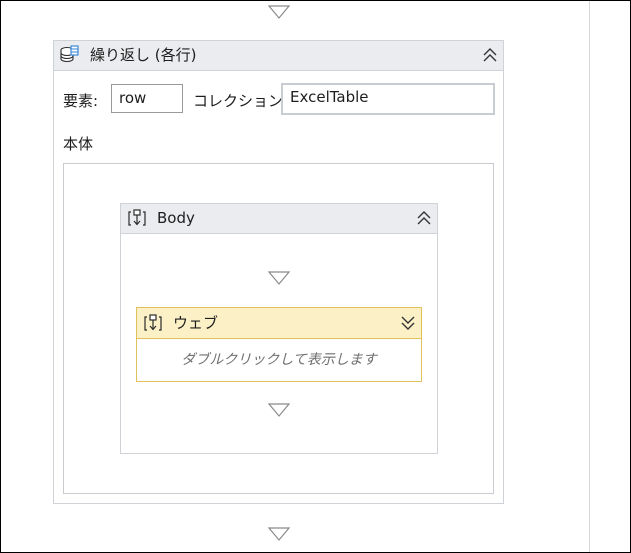  I want to click on drop-target-bottom, so click(279, 534).